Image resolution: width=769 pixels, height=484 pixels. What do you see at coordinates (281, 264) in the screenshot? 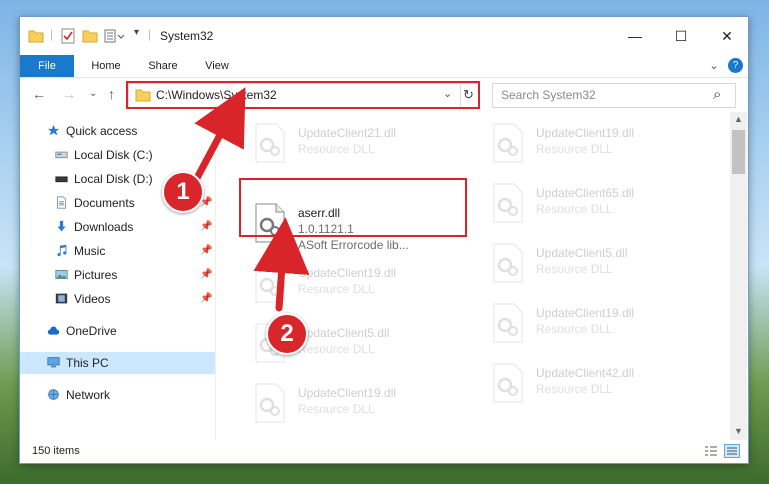
I see `arrow-to-file` at bounding box center [281, 264].